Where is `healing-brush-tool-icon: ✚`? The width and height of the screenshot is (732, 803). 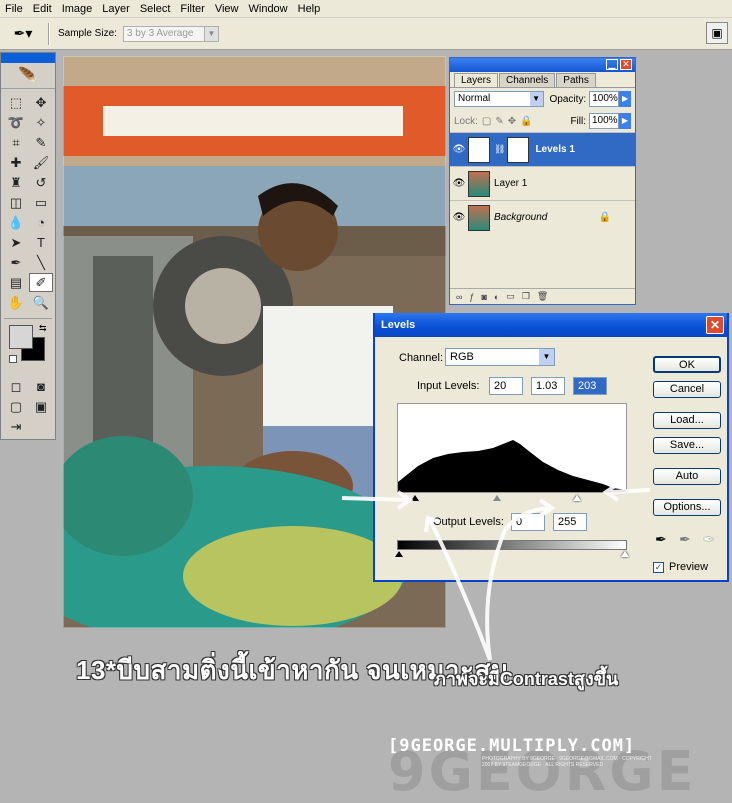
healing-brush-tool-icon: ✚ is located at coordinates (16, 162).